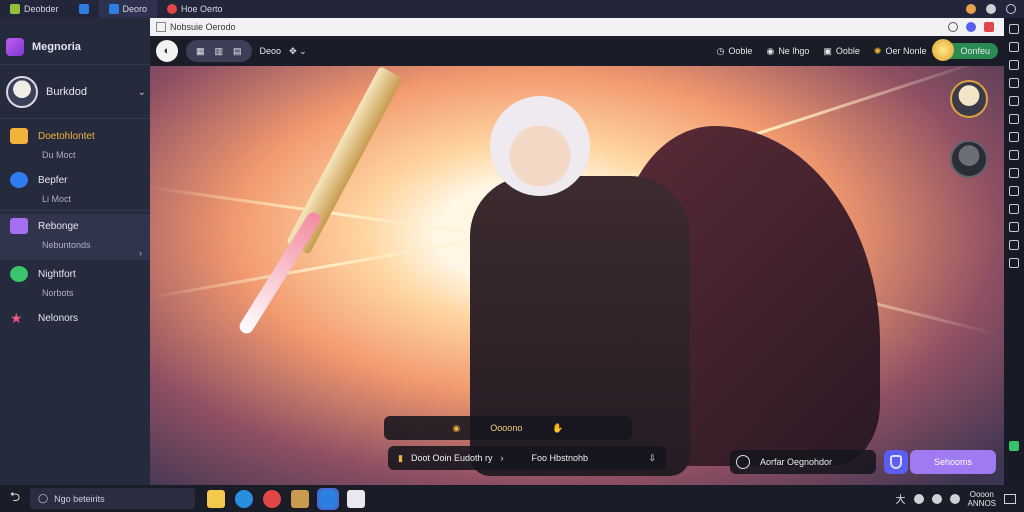  I want to click on tab-app-1: Deobder, so click(34, 9).